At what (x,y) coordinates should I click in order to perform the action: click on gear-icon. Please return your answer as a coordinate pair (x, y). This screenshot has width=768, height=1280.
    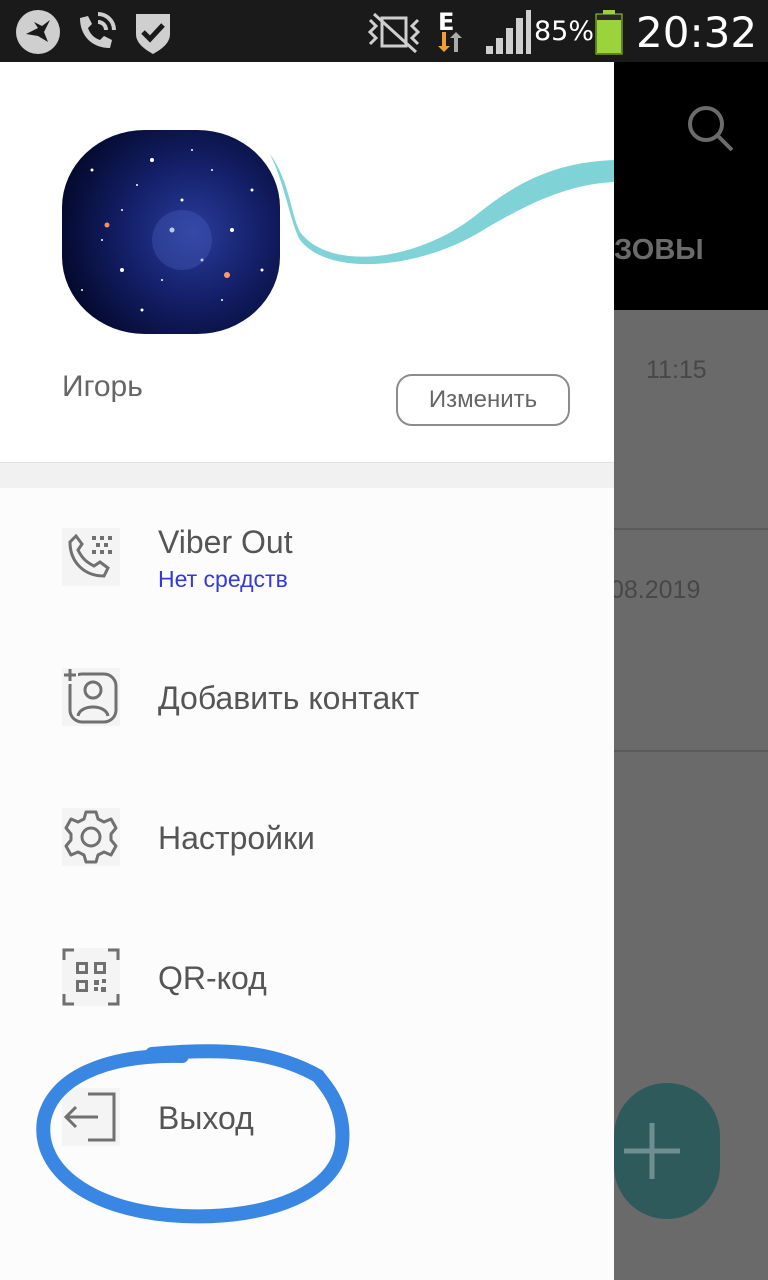
    Looking at the image, I should click on (91, 837).